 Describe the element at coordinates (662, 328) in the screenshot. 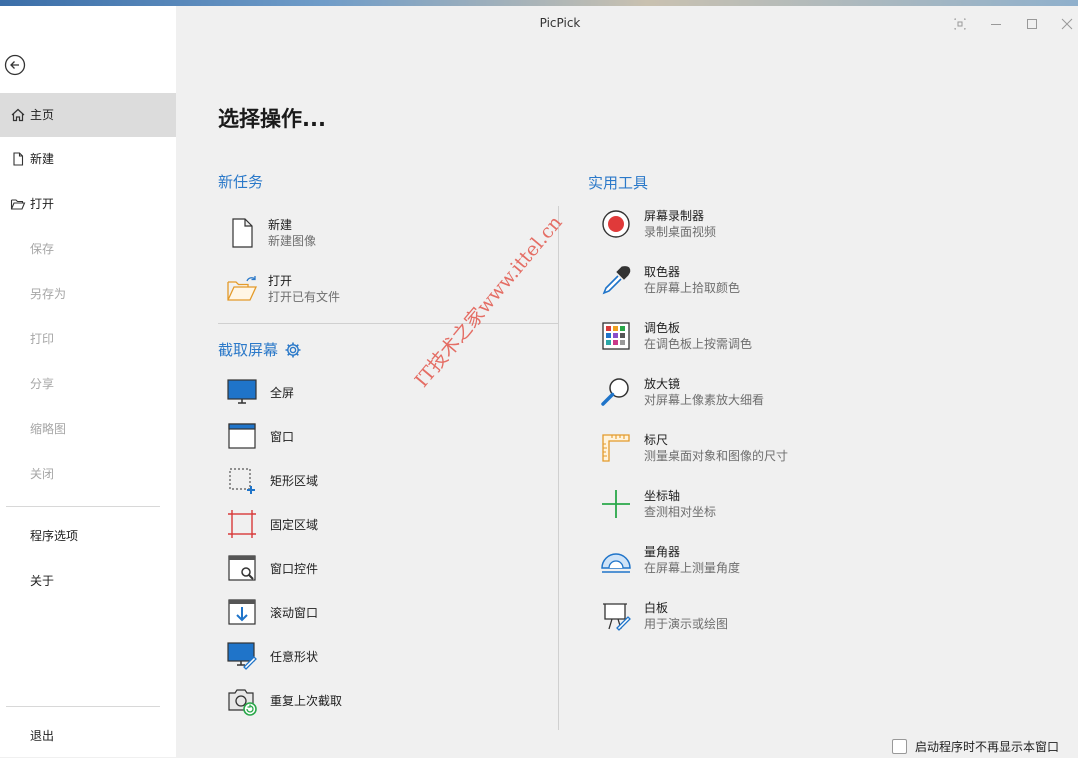

I see `tool-name: 调色板` at that location.